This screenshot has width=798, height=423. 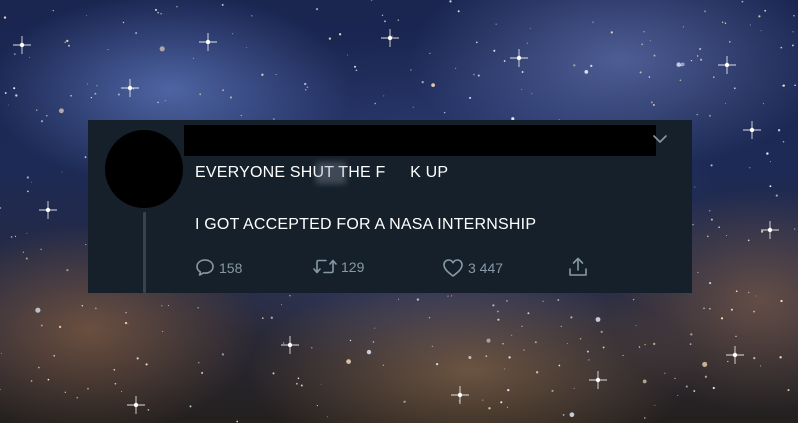 What do you see at coordinates (218, 267) in the screenshot?
I see `reply-button: 158` at bounding box center [218, 267].